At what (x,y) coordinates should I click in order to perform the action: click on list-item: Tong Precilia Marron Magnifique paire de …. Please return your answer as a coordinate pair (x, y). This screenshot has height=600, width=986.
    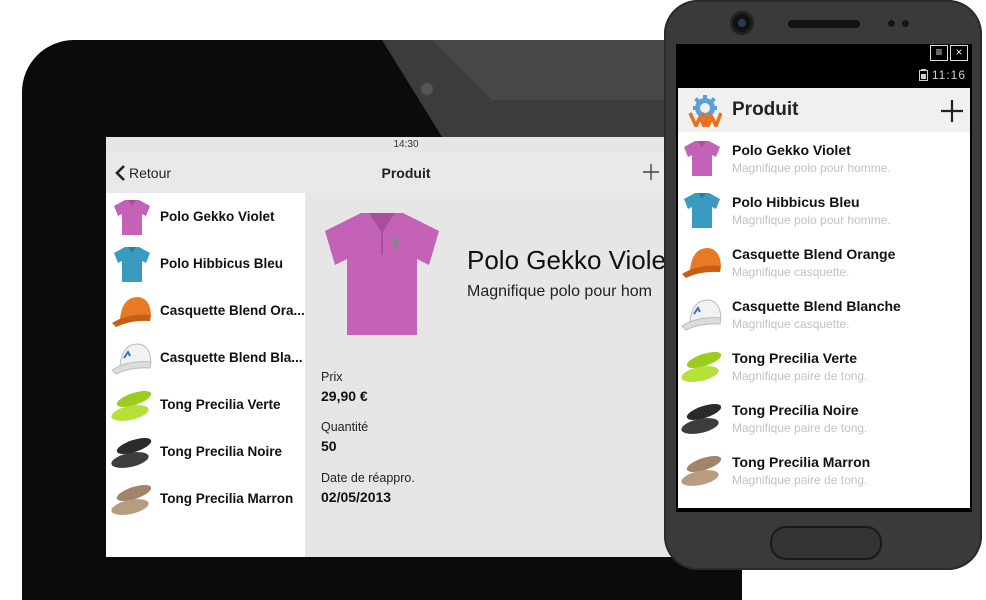
    Looking at the image, I should click on (824, 470).